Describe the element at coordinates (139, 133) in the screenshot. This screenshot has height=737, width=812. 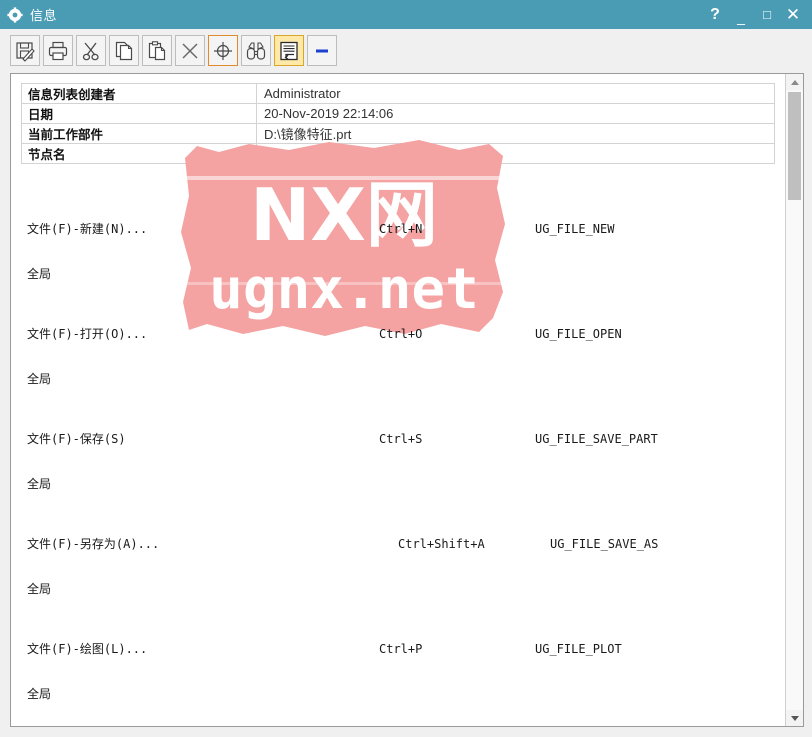
I see `info-key: 当前工作部件` at that location.